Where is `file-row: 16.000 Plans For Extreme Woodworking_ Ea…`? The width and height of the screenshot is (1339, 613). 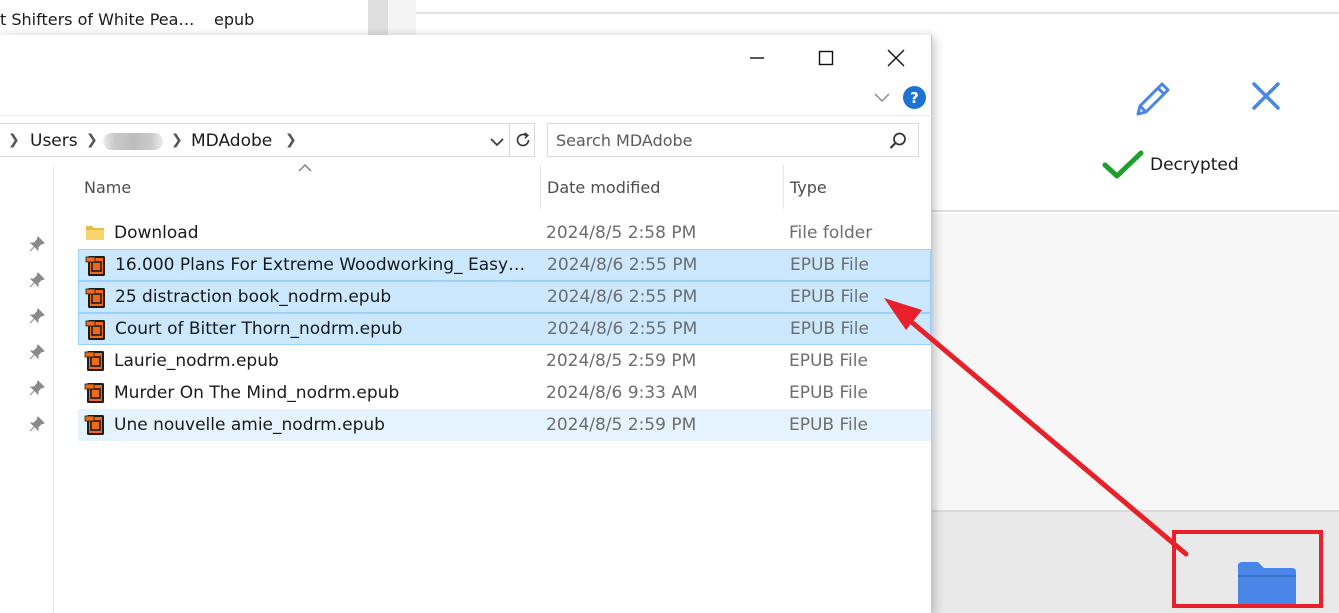 file-row: 16.000 Plans For Extreme Woodworking_ Ea… is located at coordinates (504, 265).